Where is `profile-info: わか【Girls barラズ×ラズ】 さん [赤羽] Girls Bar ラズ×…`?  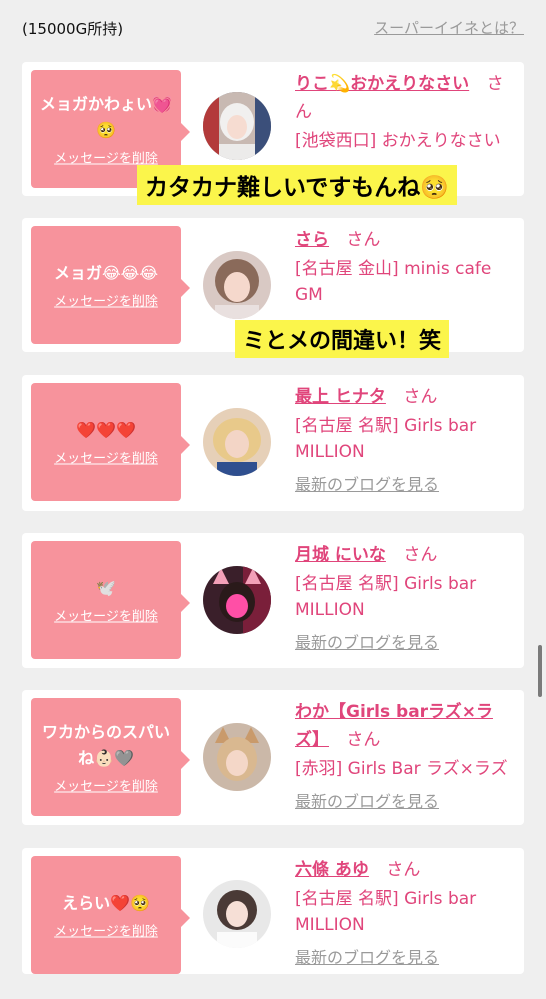 profile-info: わか【Girls barラズ×ラズ】 さん [赤羽] Girls Bar ラズ×… is located at coordinates (407, 755).